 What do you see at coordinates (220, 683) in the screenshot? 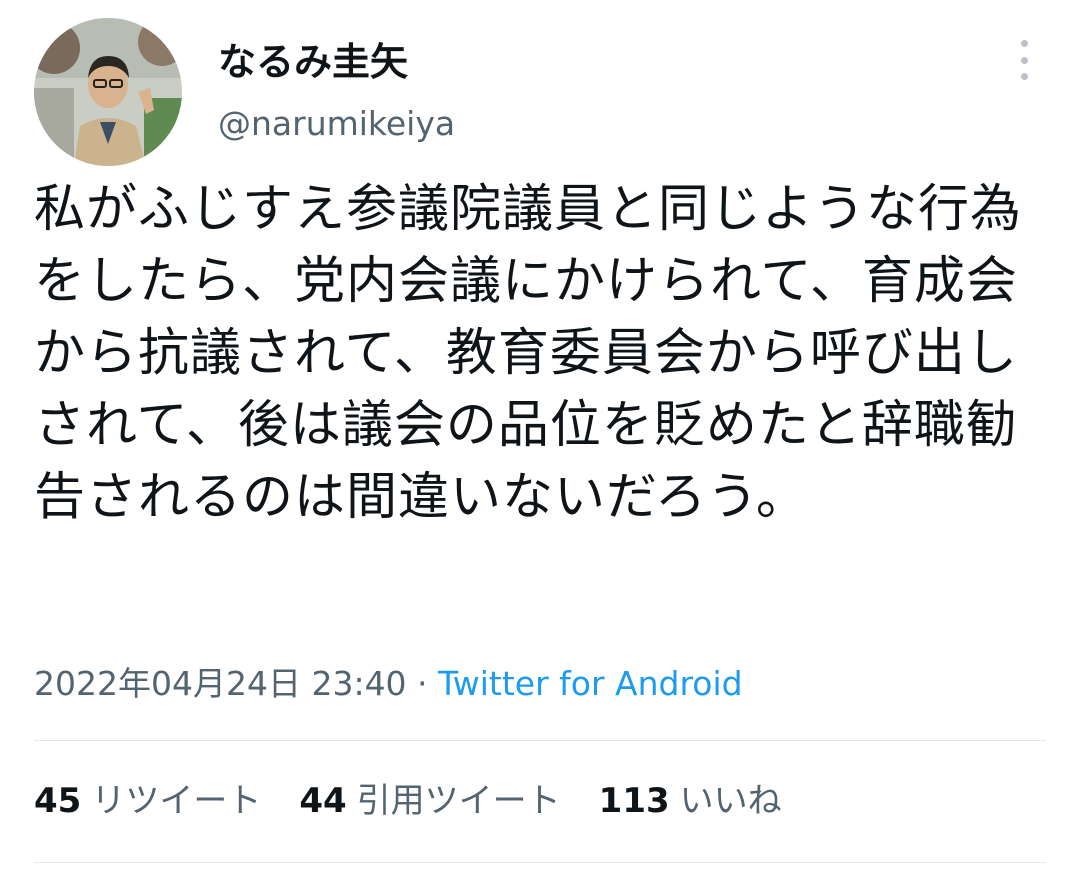
I see `tweet-timestamp: 2022年04月24日 23:40` at bounding box center [220, 683].